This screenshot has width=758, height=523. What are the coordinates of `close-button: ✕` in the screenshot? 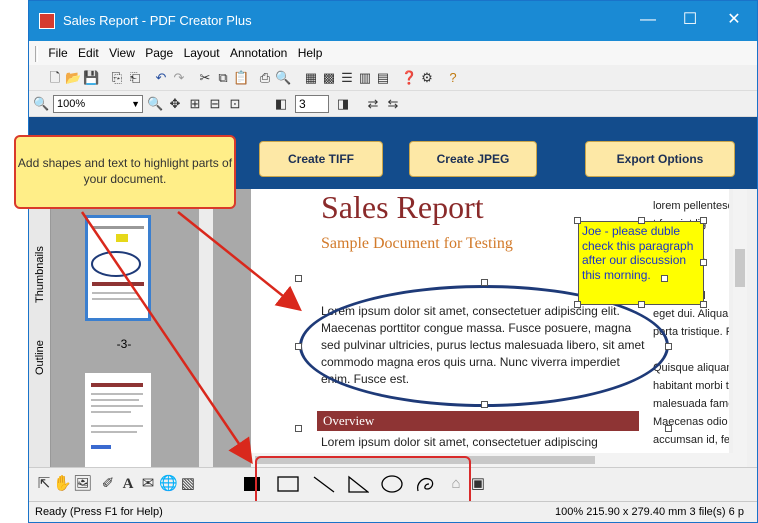 It's located at (734, 20).